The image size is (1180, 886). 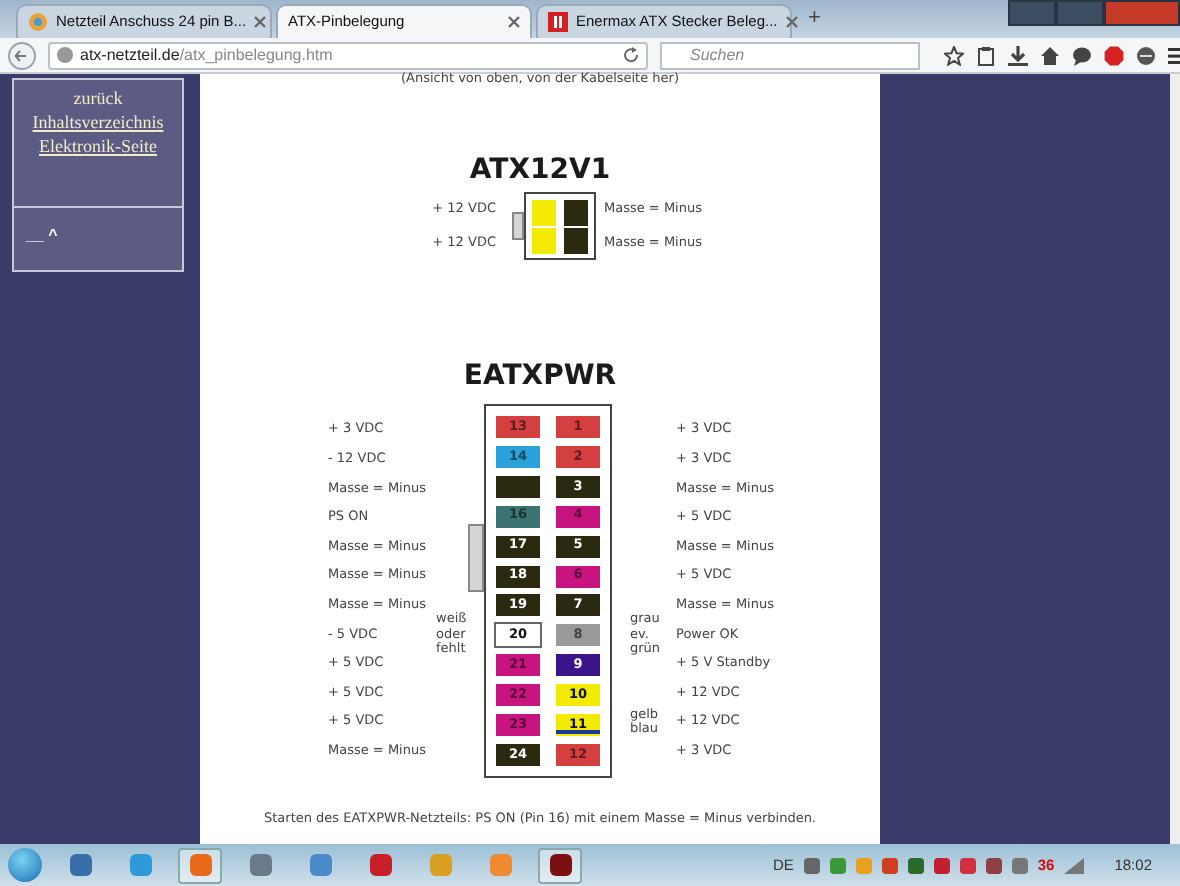 I want to click on chat-icon, so click(x=1082, y=55).